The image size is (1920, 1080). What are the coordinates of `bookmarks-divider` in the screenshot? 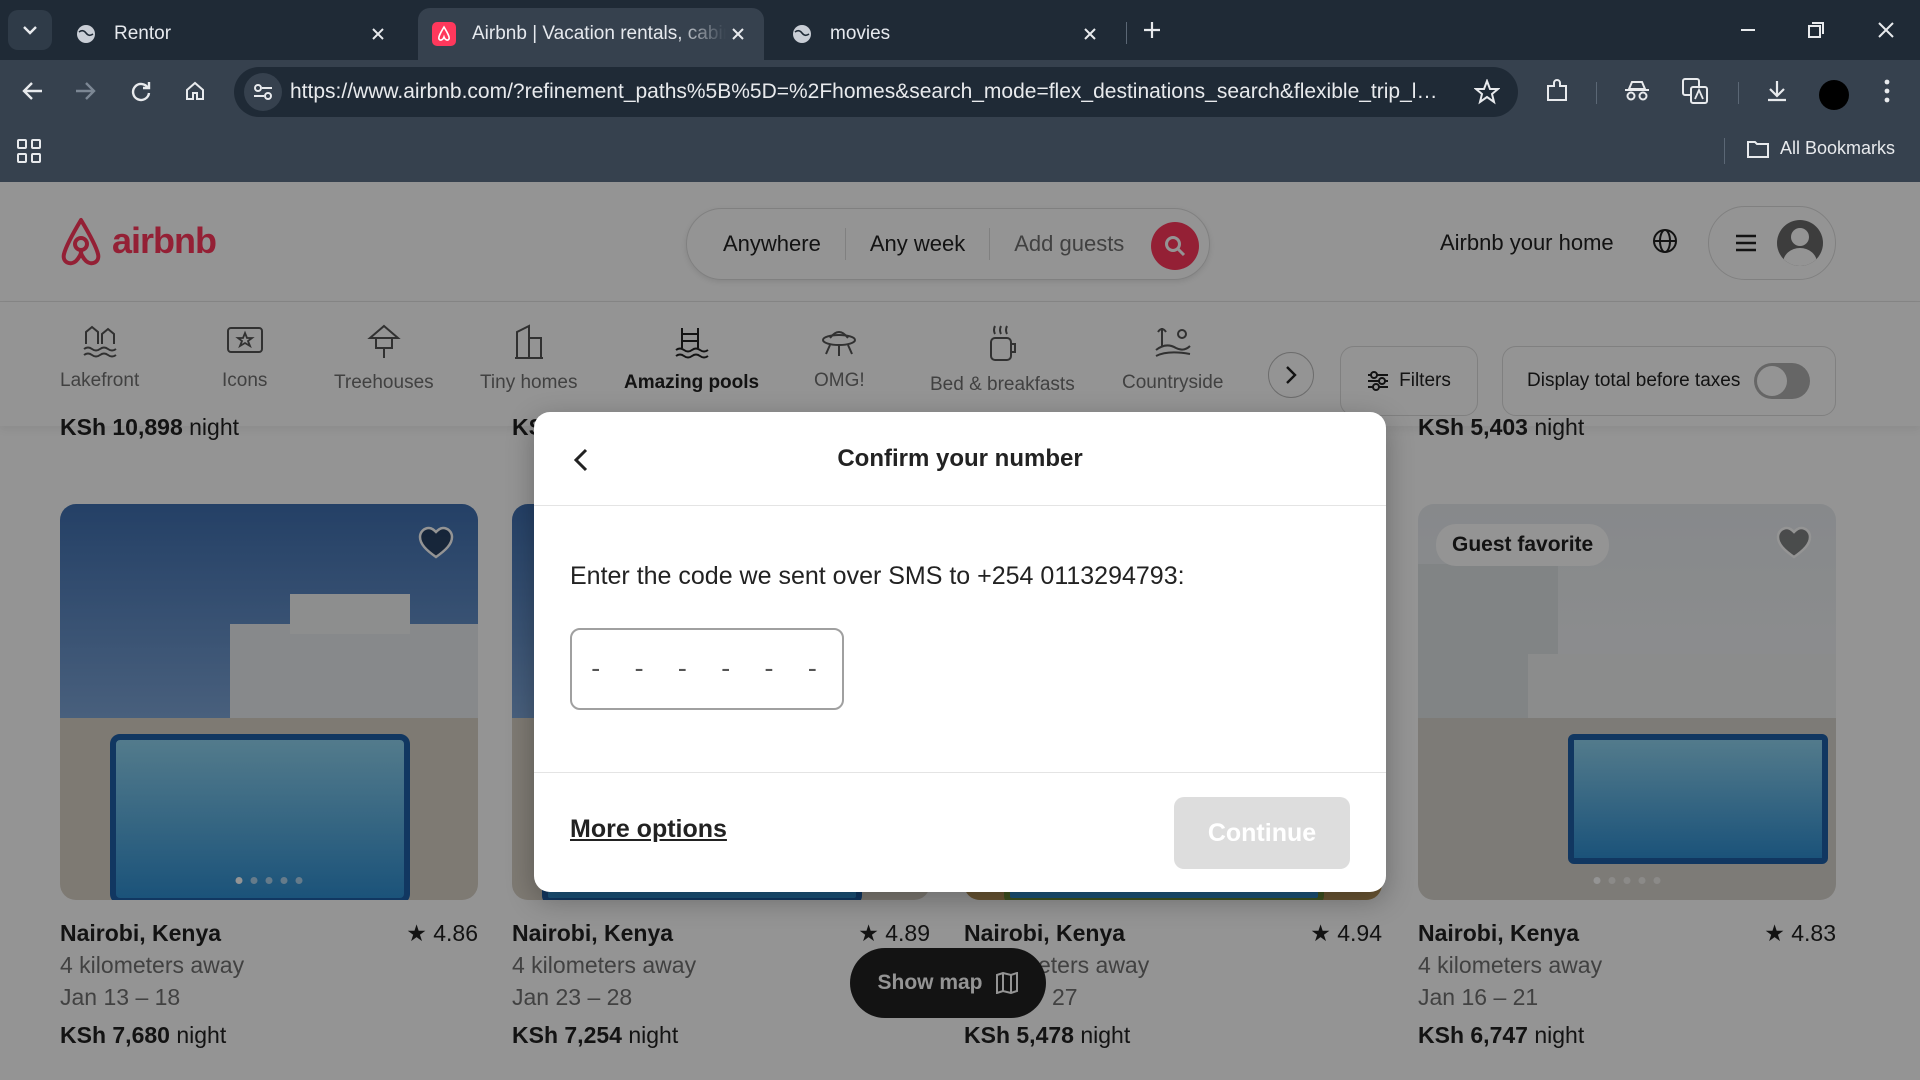 It's located at (1724, 151).